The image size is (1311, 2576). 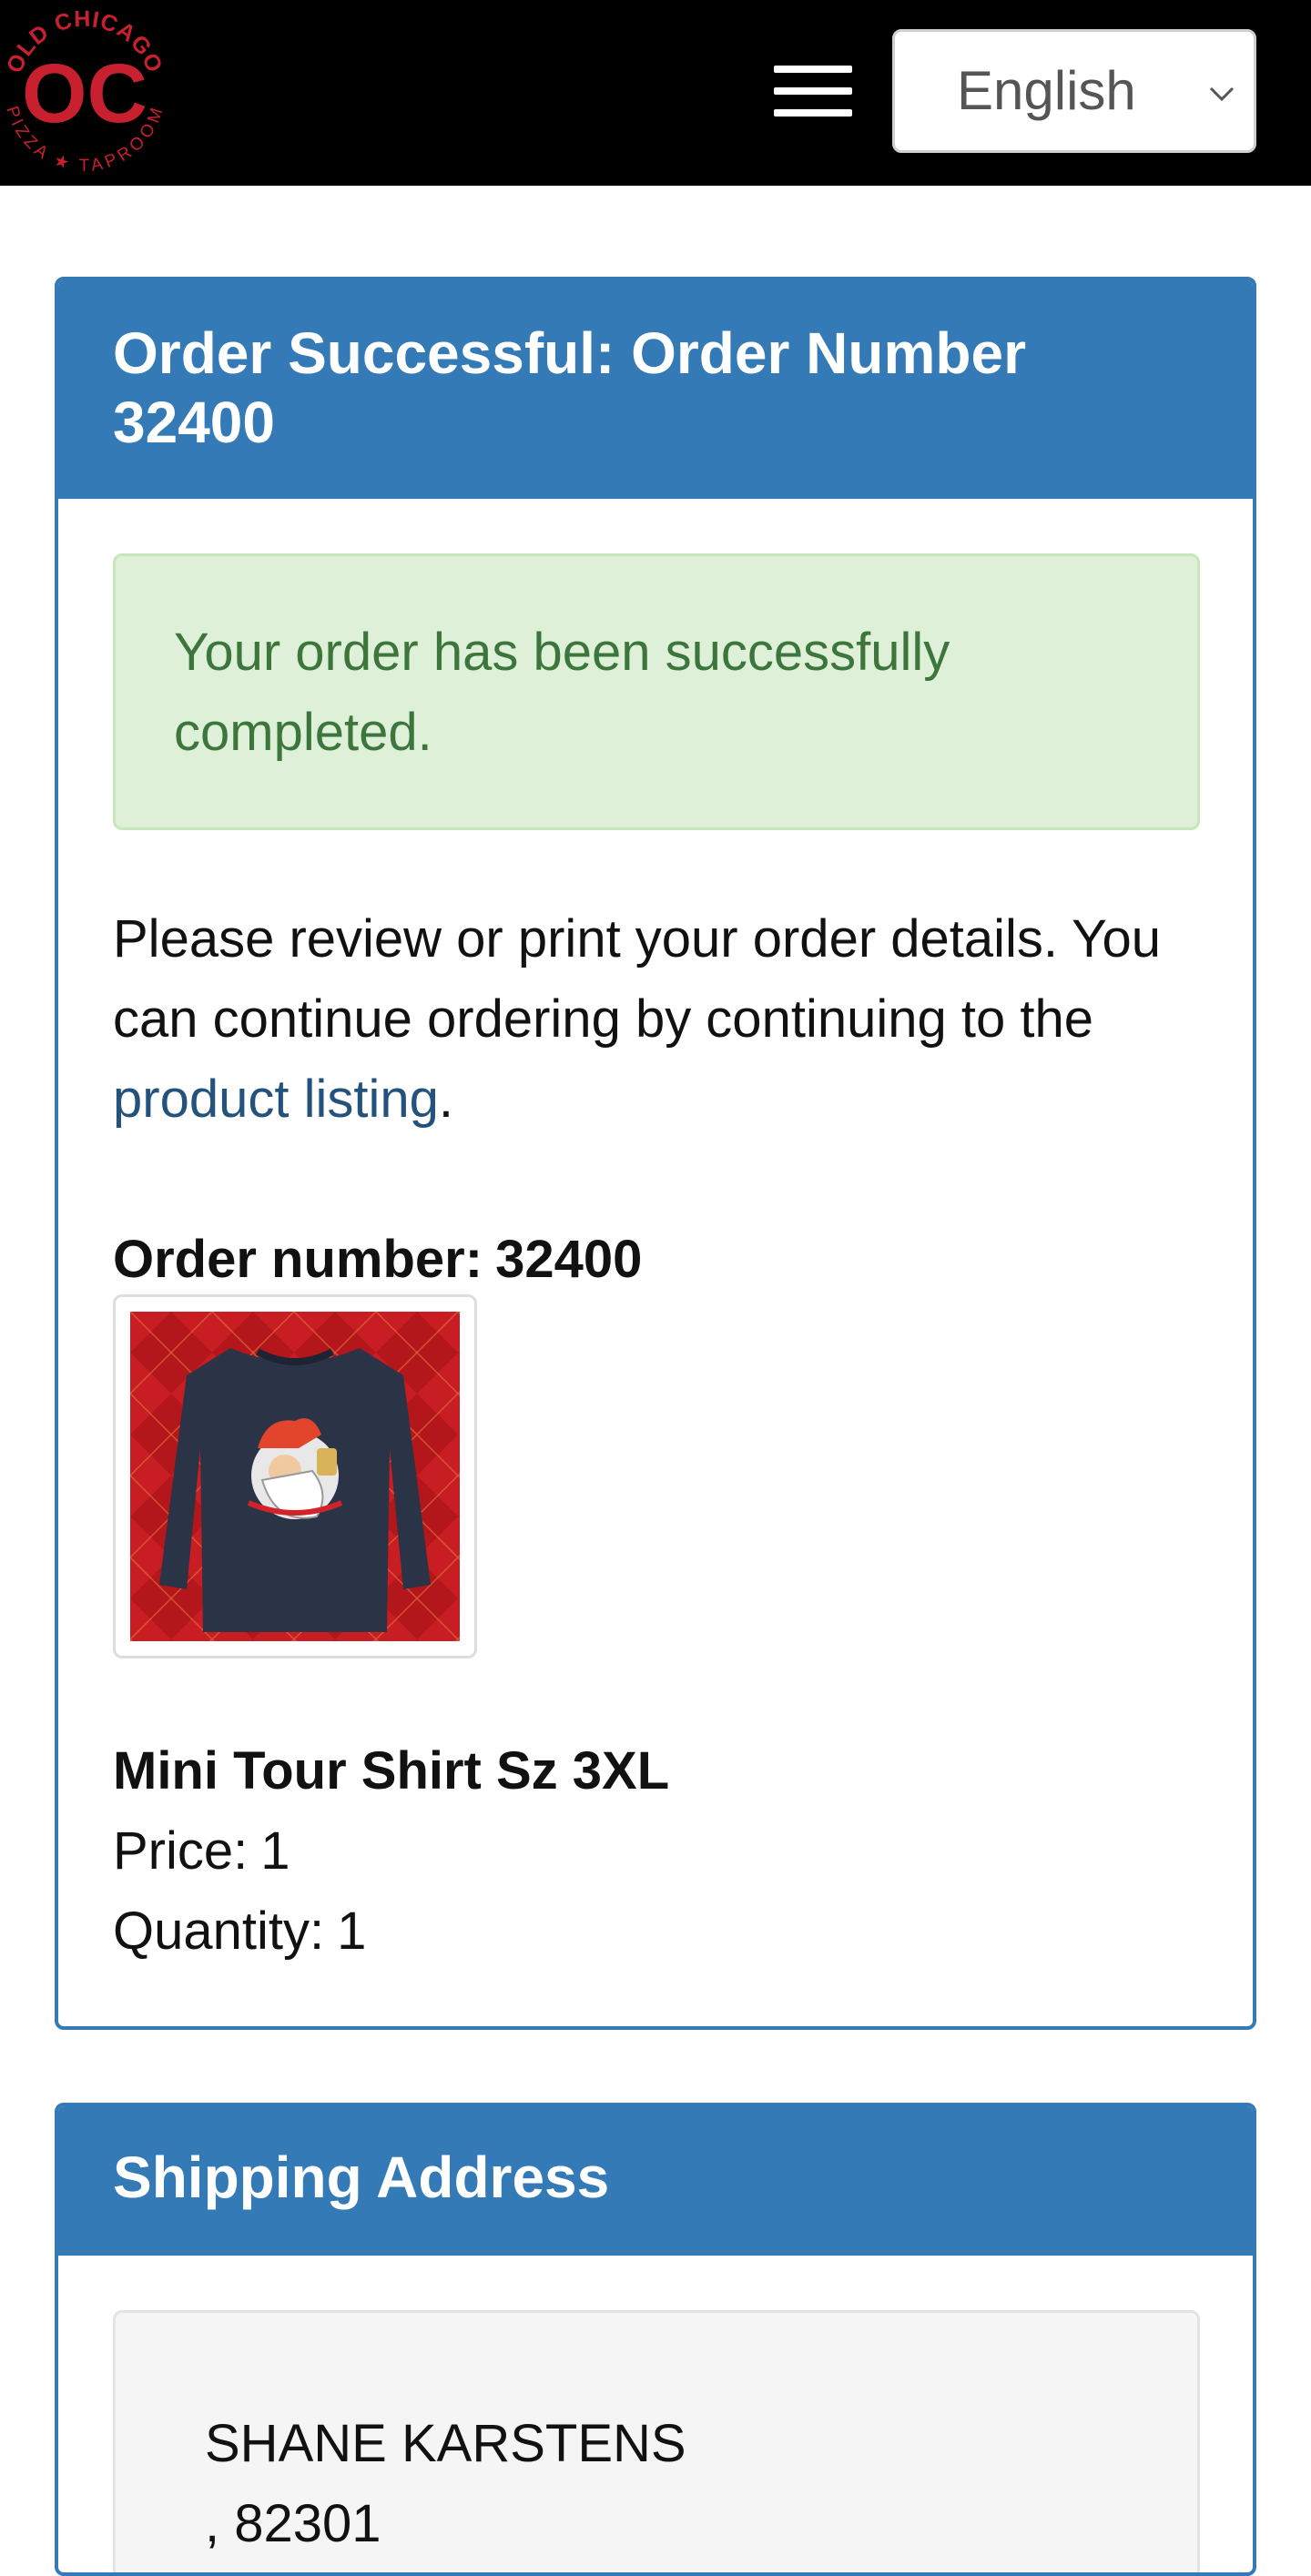 What do you see at coordinates (276, 1099) in the screenshot?
I see `product-listing-link: product listing` at bounding box center [276, 1099].